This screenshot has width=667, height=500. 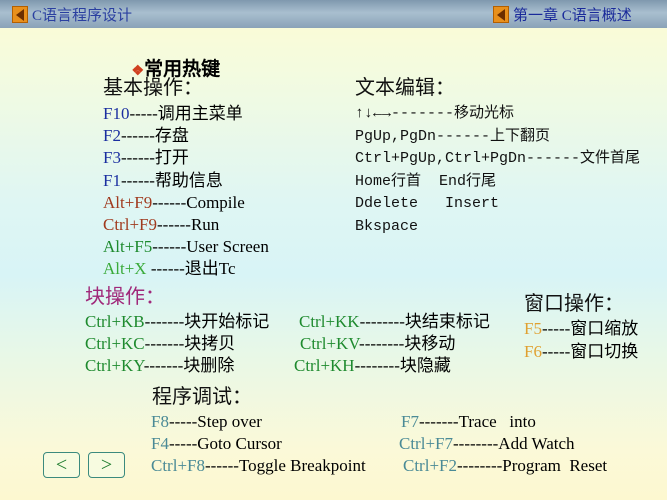 I want to click on hotkey: Alt+F9, so click(x=128, y=202).